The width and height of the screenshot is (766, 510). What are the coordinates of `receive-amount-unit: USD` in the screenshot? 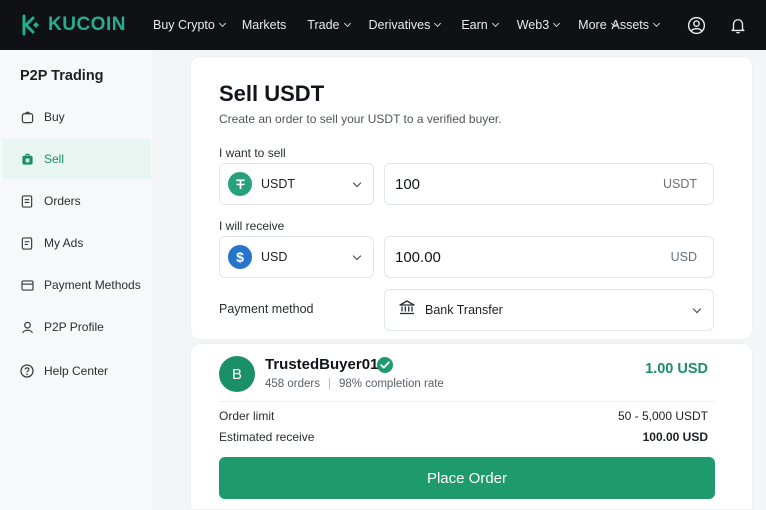 It's located at (683, 257).